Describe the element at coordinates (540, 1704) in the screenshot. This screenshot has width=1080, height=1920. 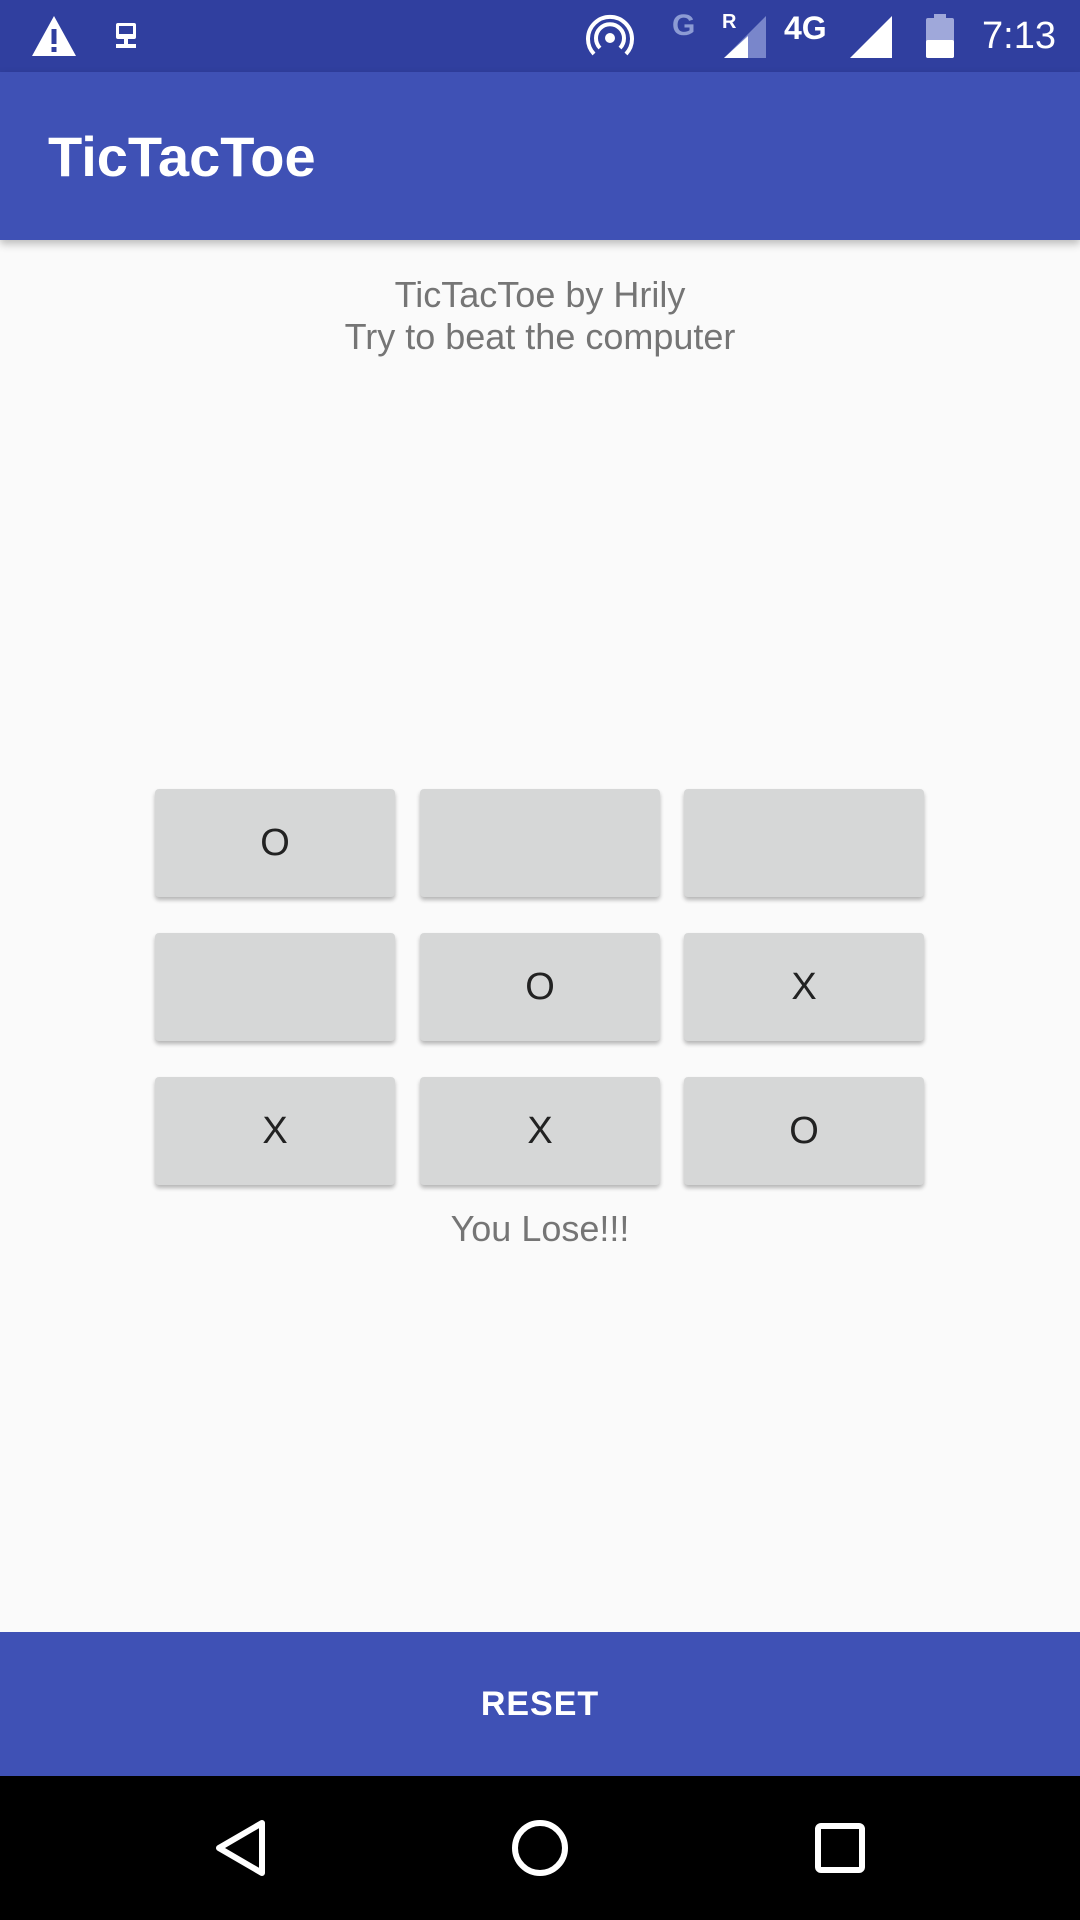
I see `reset-button: RESET` at that location.